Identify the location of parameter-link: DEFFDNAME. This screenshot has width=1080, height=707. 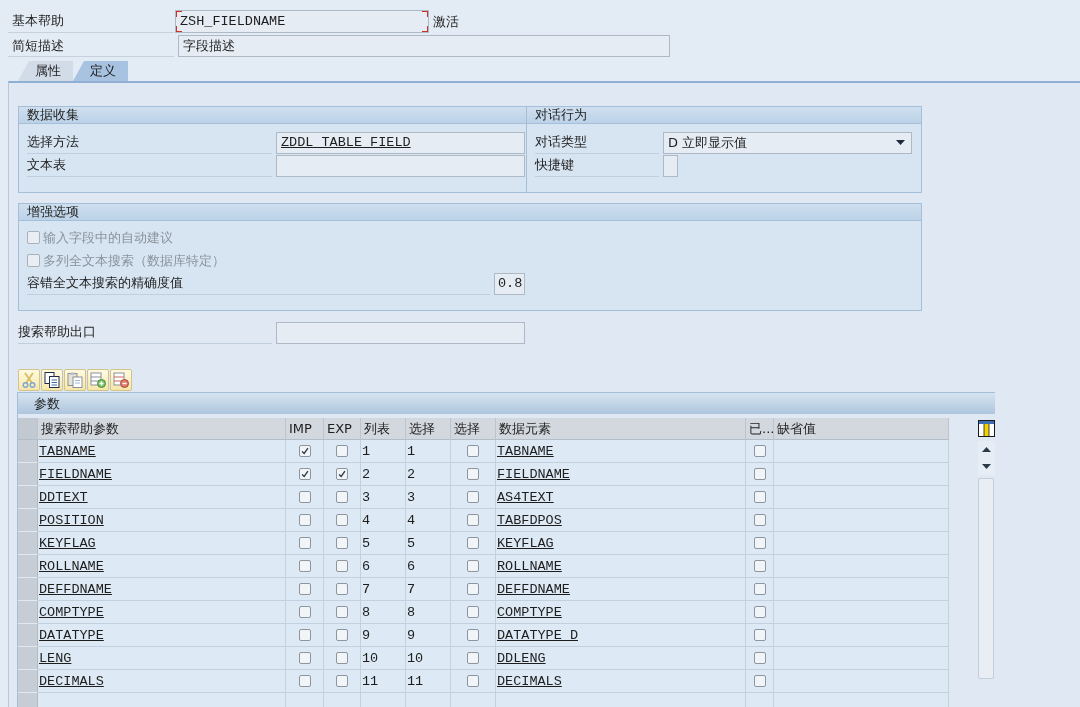
(75, 589).